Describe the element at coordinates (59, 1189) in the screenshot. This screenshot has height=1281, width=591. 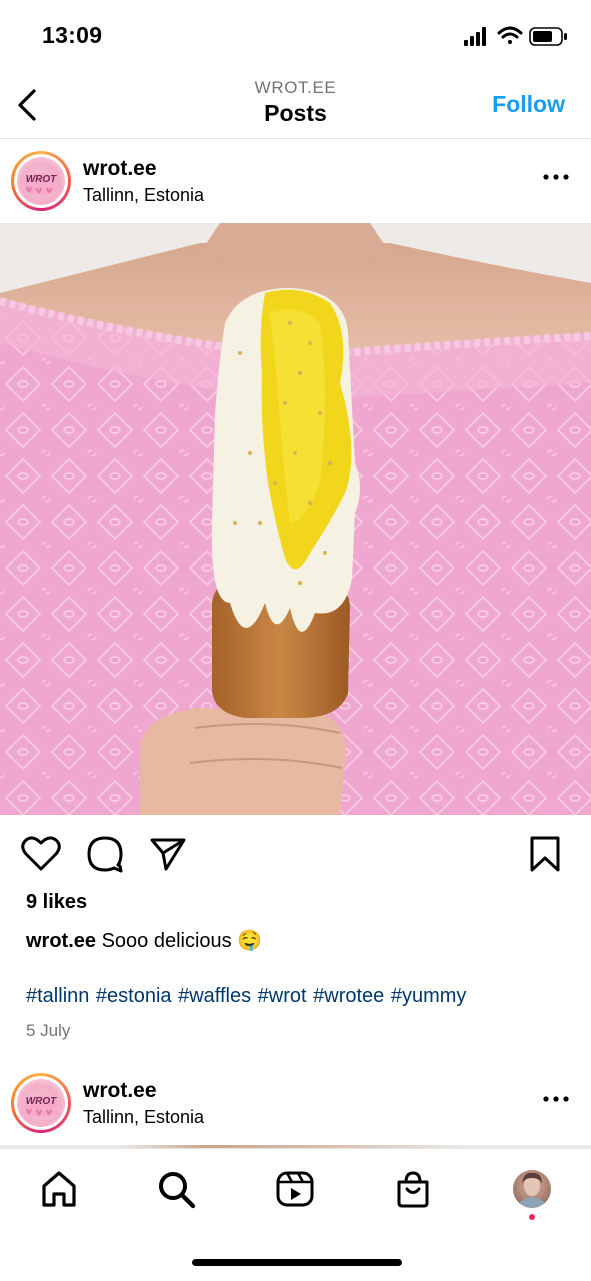
I see `home-icon` at that location.